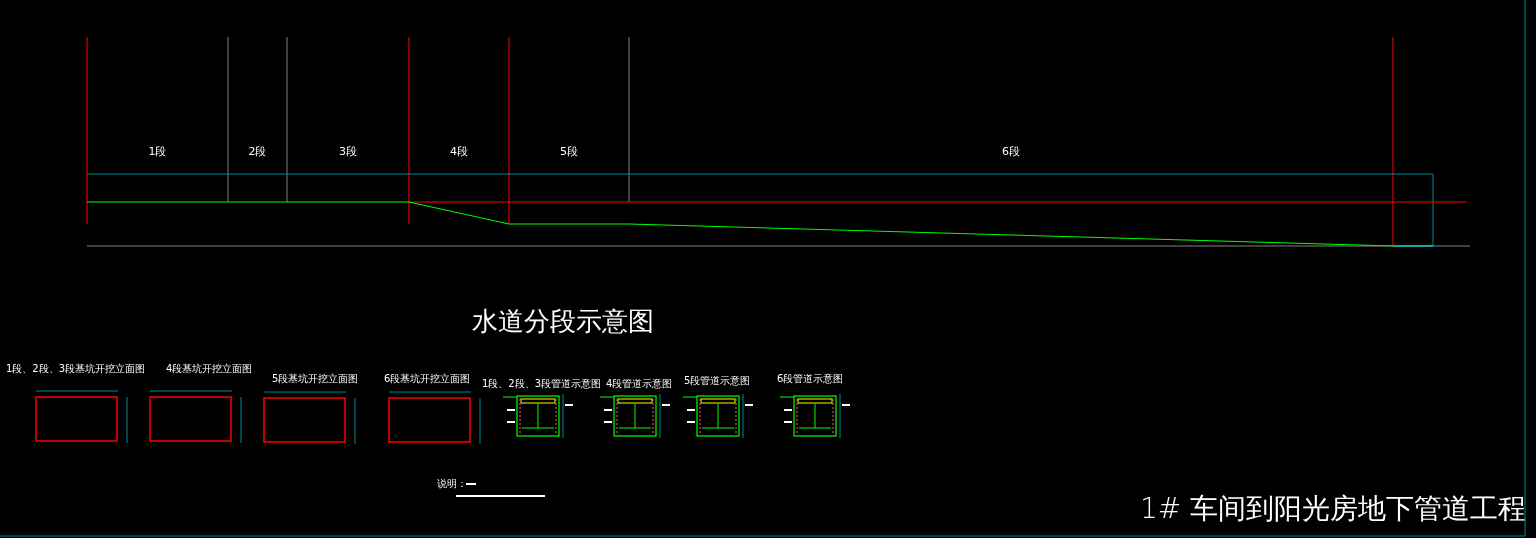 The width and height of the screenshot is (1536, 538). I want to click on pipe-section-title: 4段管道示意图, so click(639, 383).